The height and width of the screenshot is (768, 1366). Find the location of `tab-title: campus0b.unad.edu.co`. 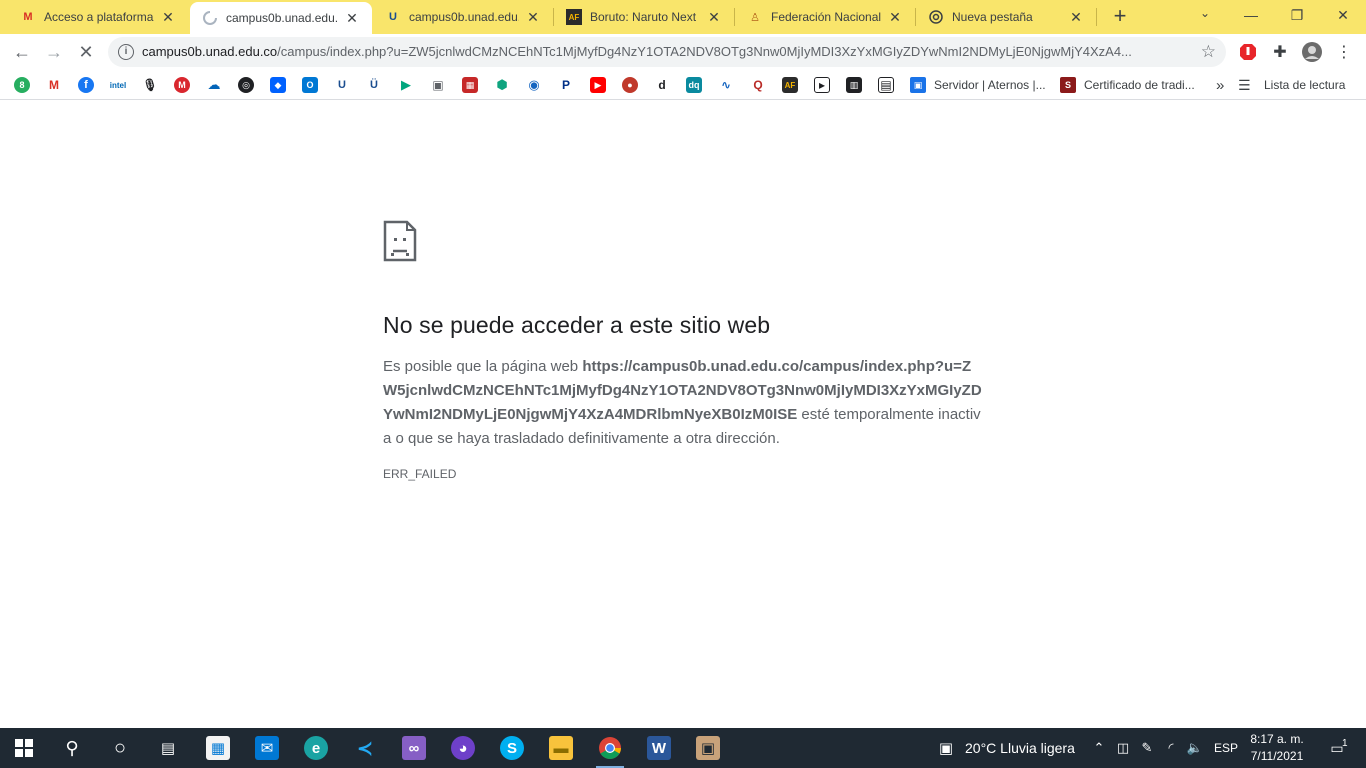

tab-title: campus0b.unad.edu.co is located at coordinates (282, 18).